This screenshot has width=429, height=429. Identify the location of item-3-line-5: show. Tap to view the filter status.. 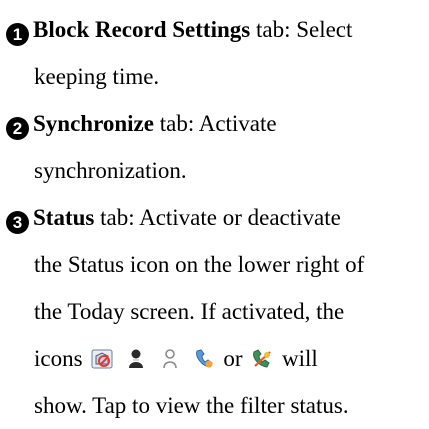
(191, 405).